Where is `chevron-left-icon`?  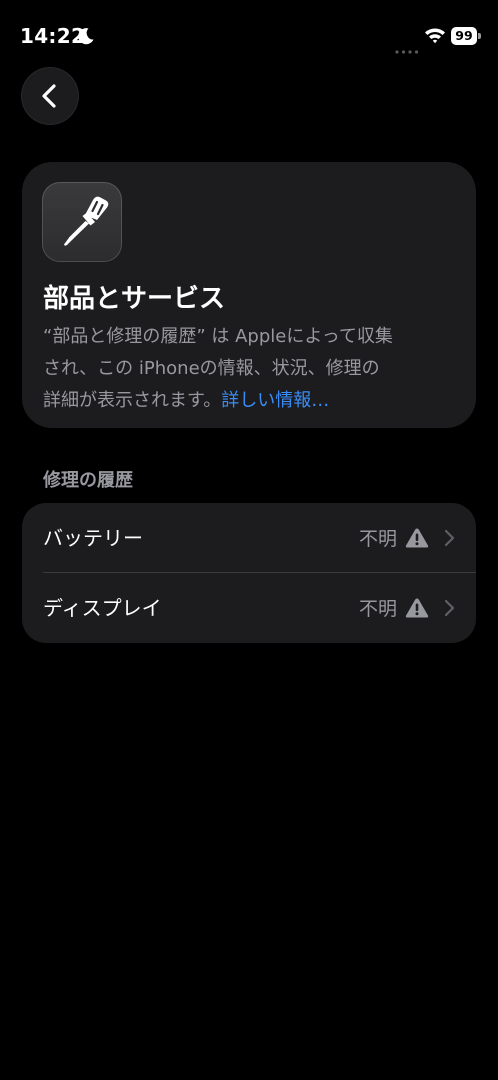 chevron-left-icon is located at coordinates (49, 96).